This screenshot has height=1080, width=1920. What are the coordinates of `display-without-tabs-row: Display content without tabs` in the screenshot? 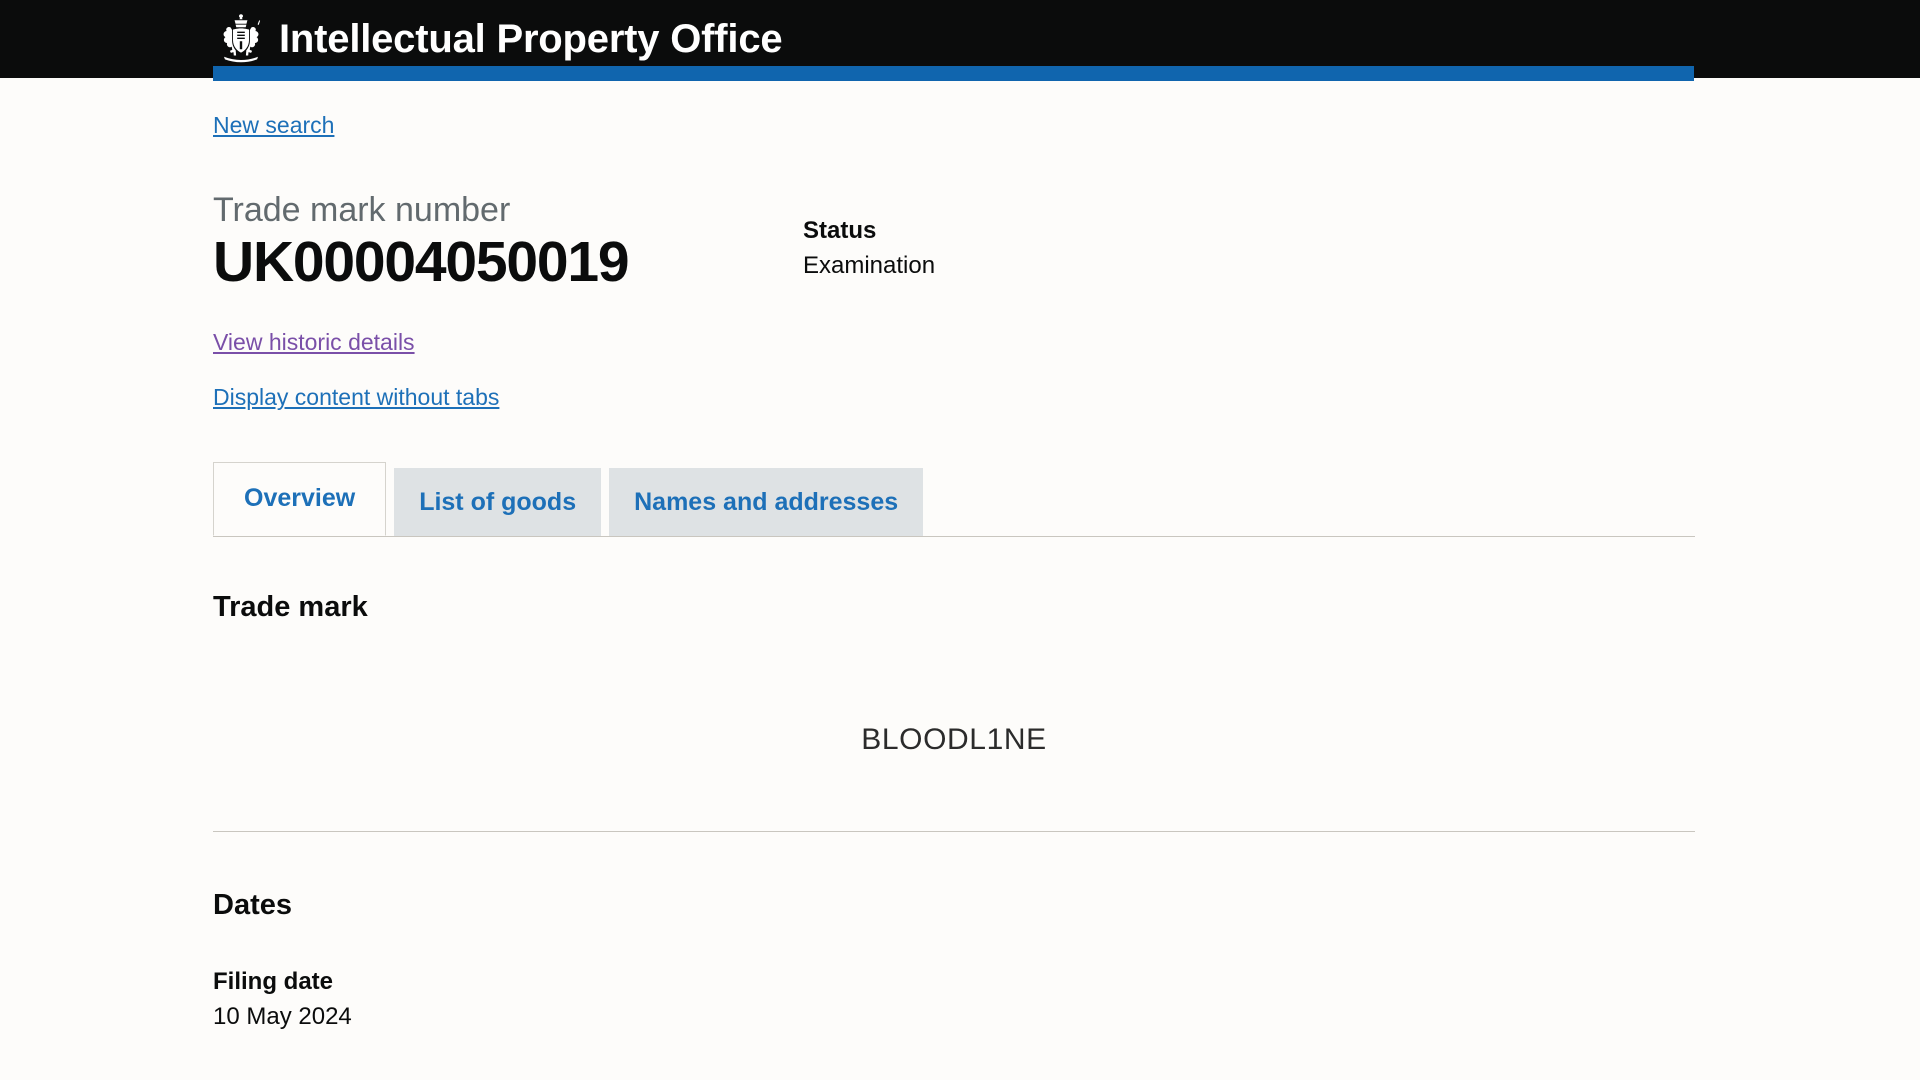 It's located at (954, 398).